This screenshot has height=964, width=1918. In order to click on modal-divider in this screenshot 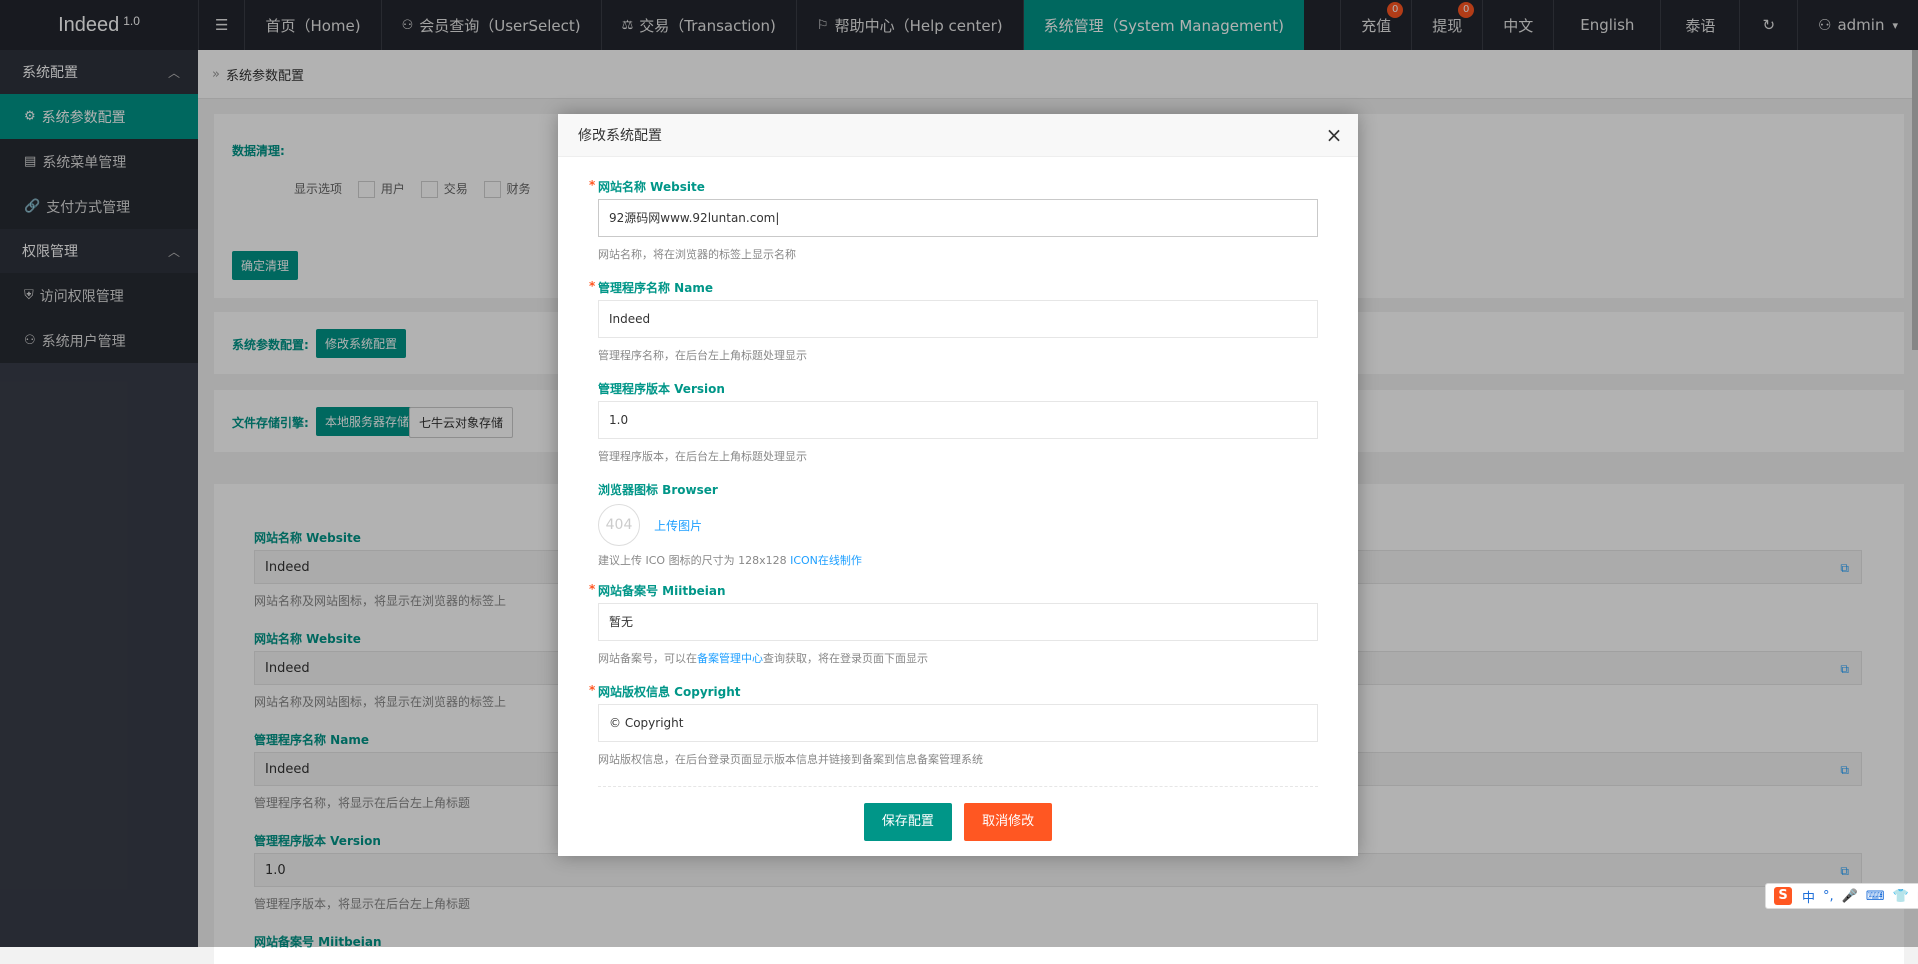, I will do `click(958, 786)`.